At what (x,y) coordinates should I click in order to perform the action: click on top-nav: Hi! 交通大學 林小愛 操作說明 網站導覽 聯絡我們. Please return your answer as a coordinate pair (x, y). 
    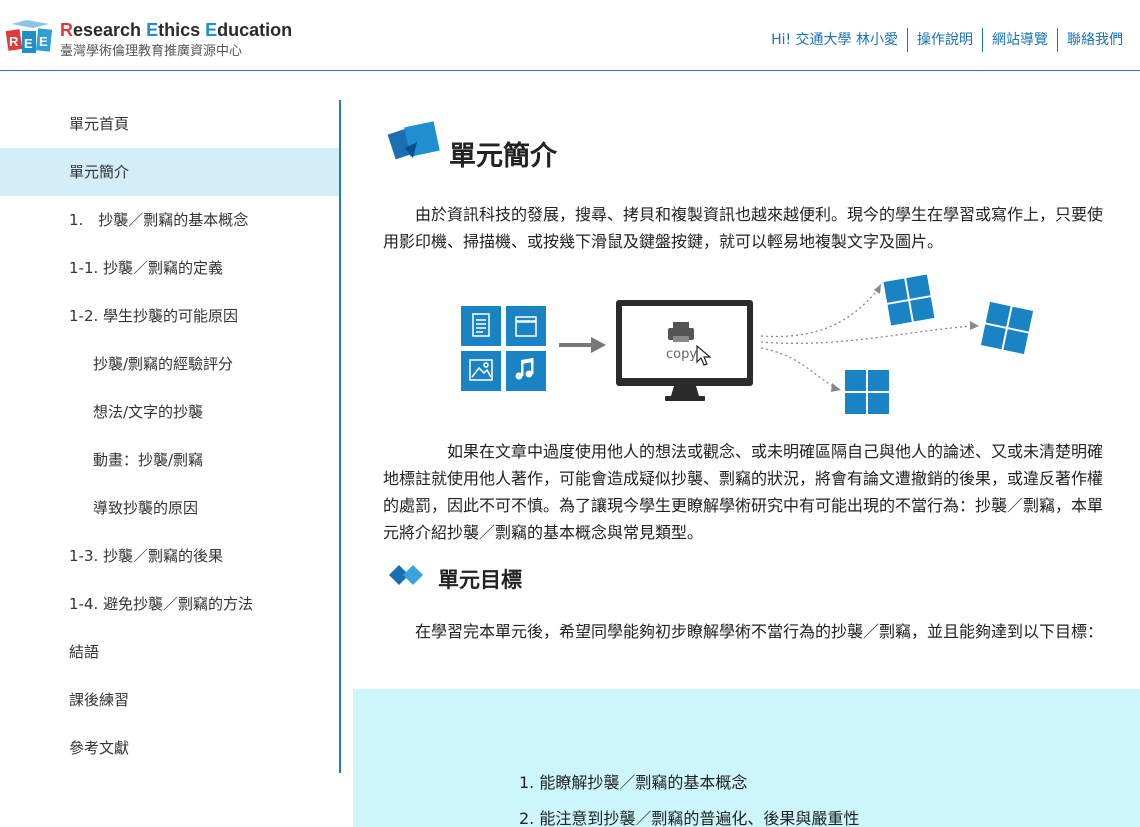
    Looking at the image, I should click on (947, 40).